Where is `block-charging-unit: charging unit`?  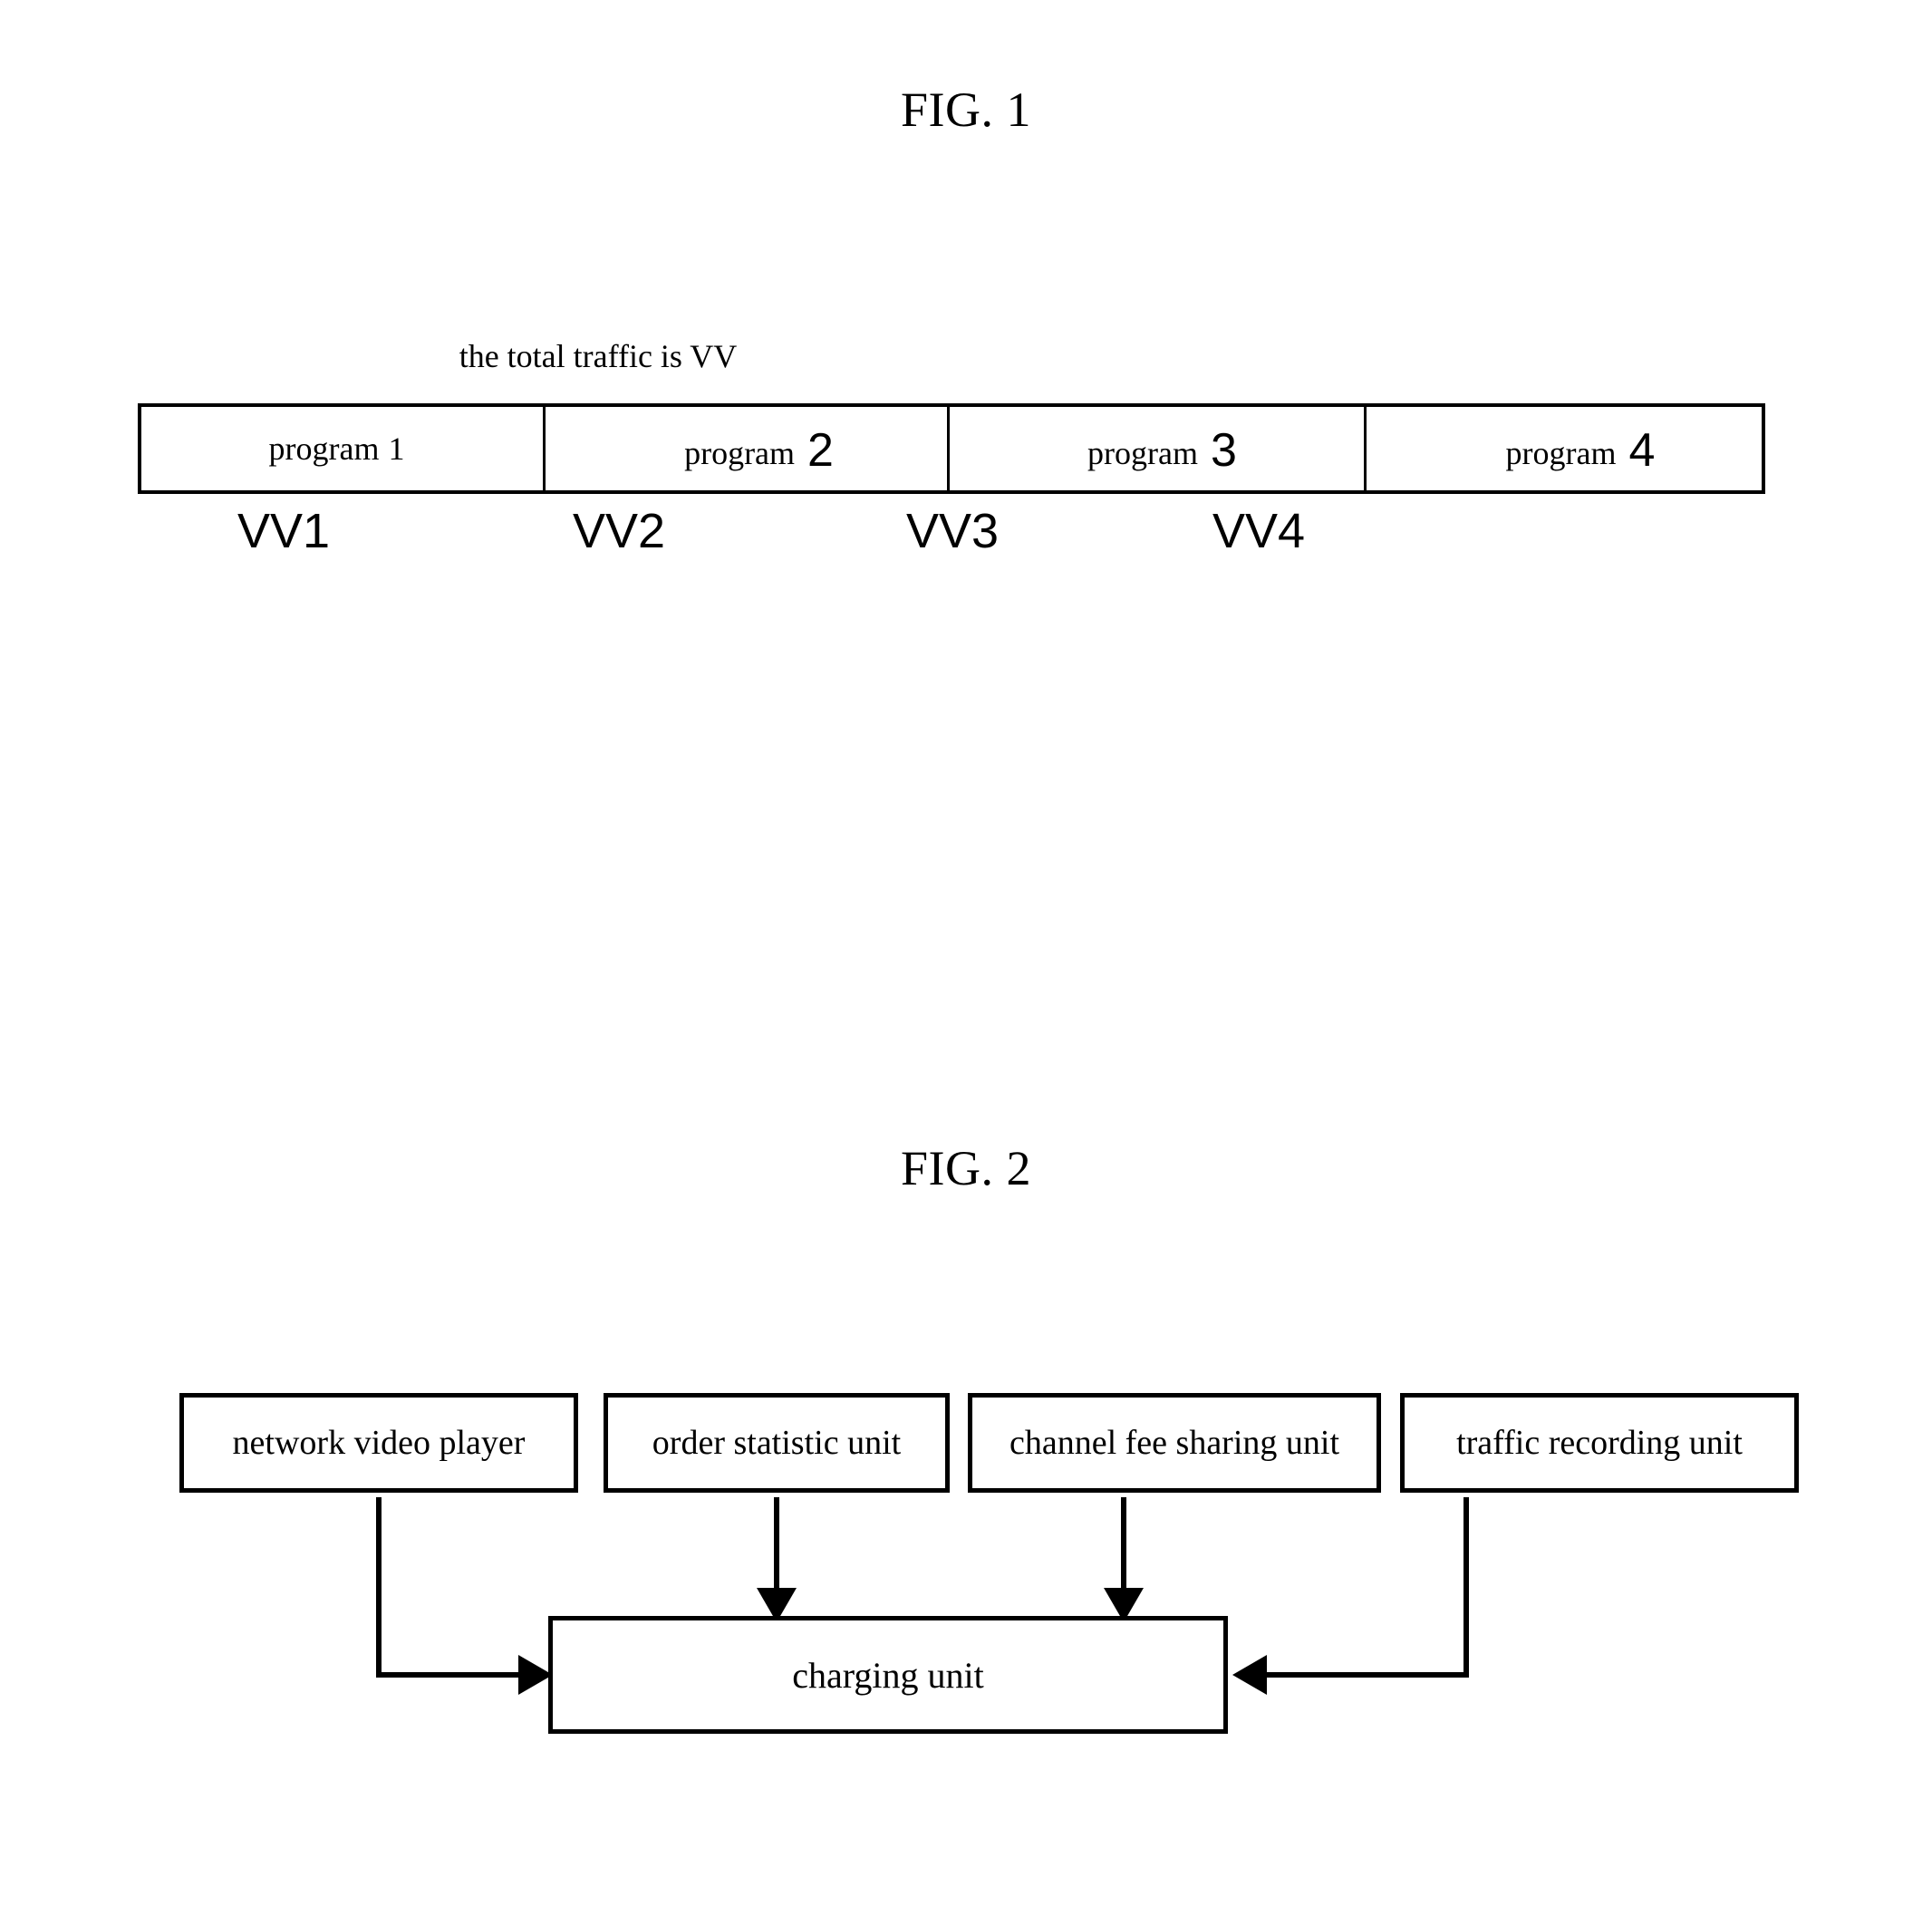 block-charging-unit: charging unit is located at coordinates (888, 1675).